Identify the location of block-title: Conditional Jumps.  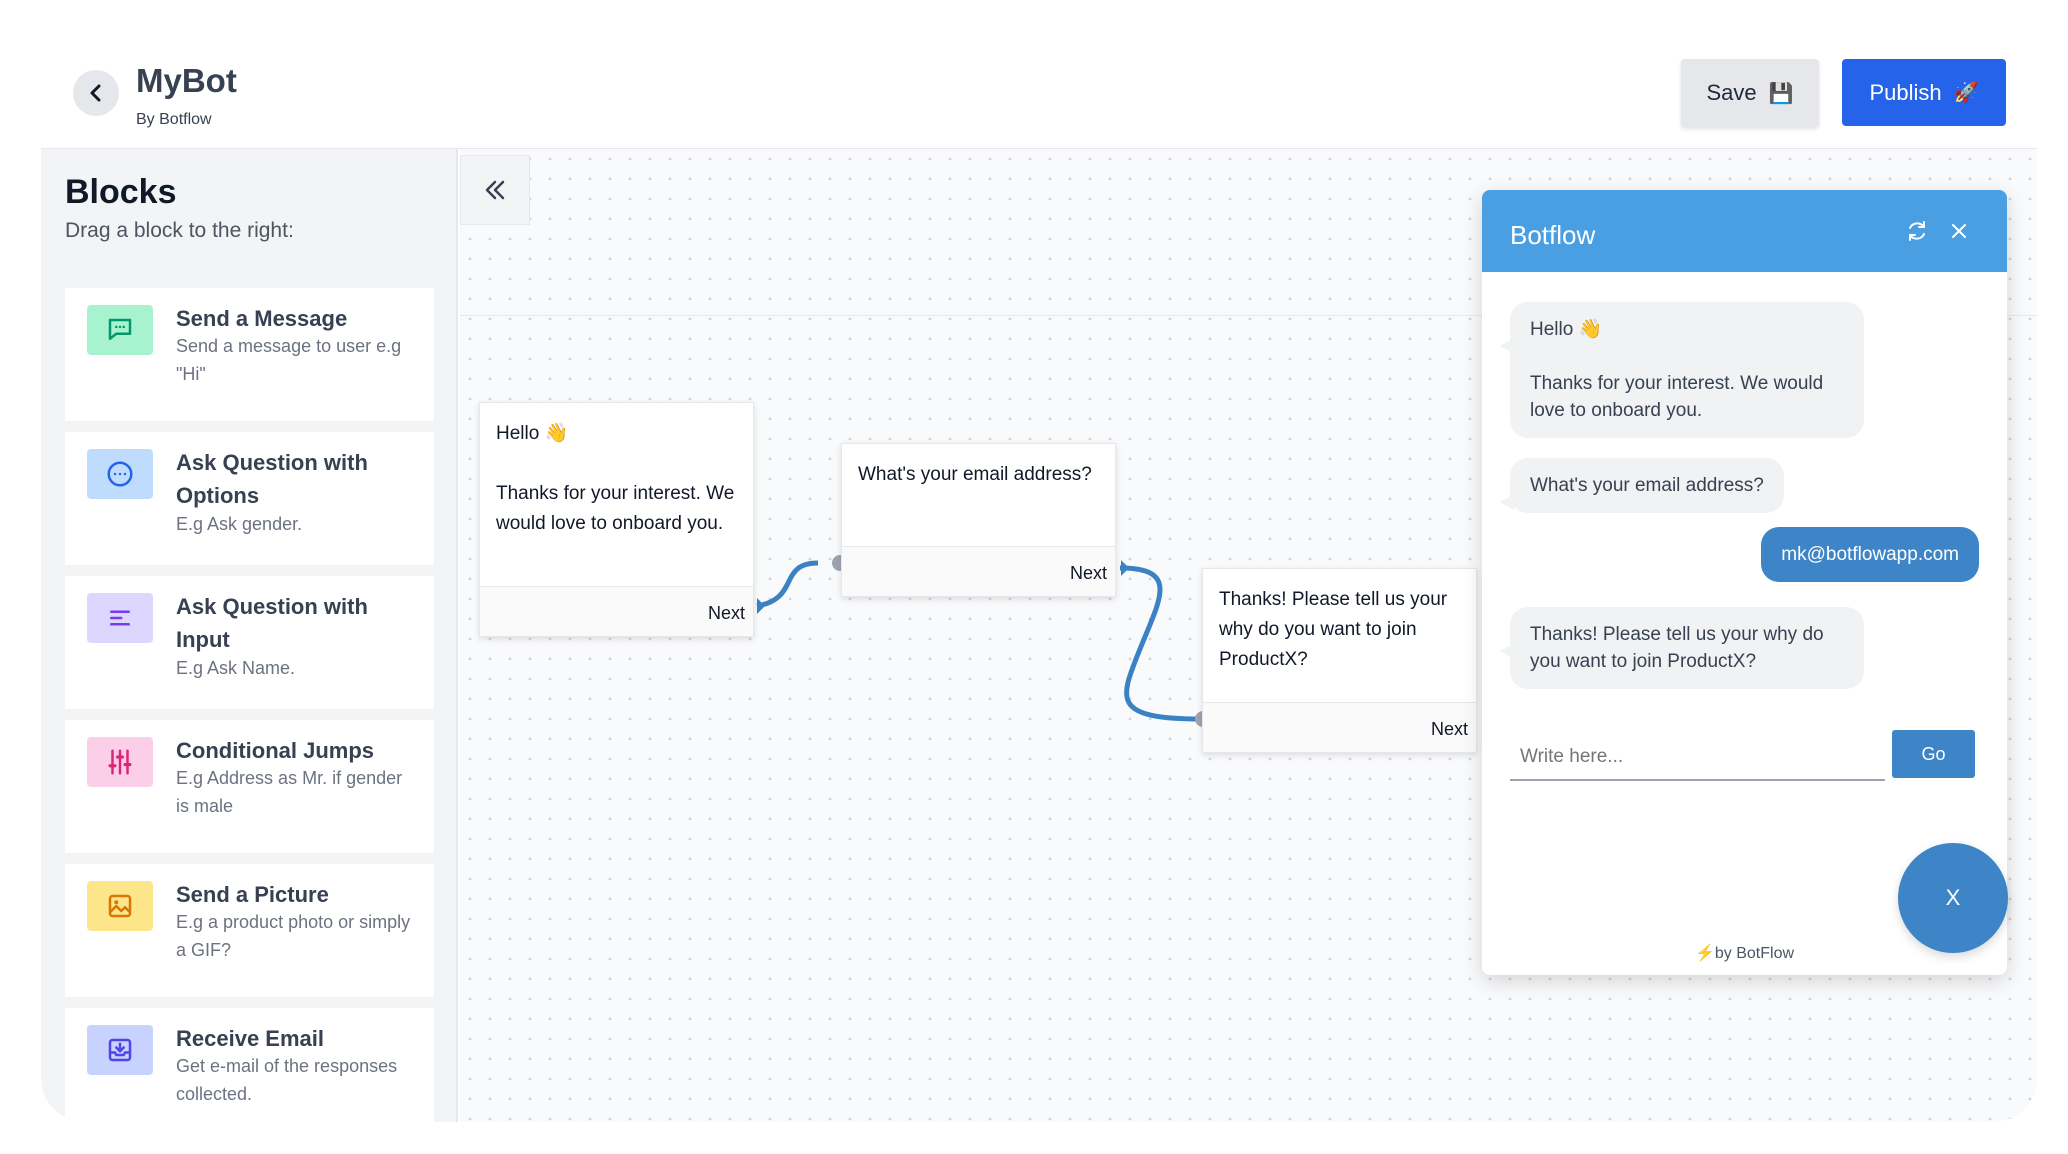
(275, 750).